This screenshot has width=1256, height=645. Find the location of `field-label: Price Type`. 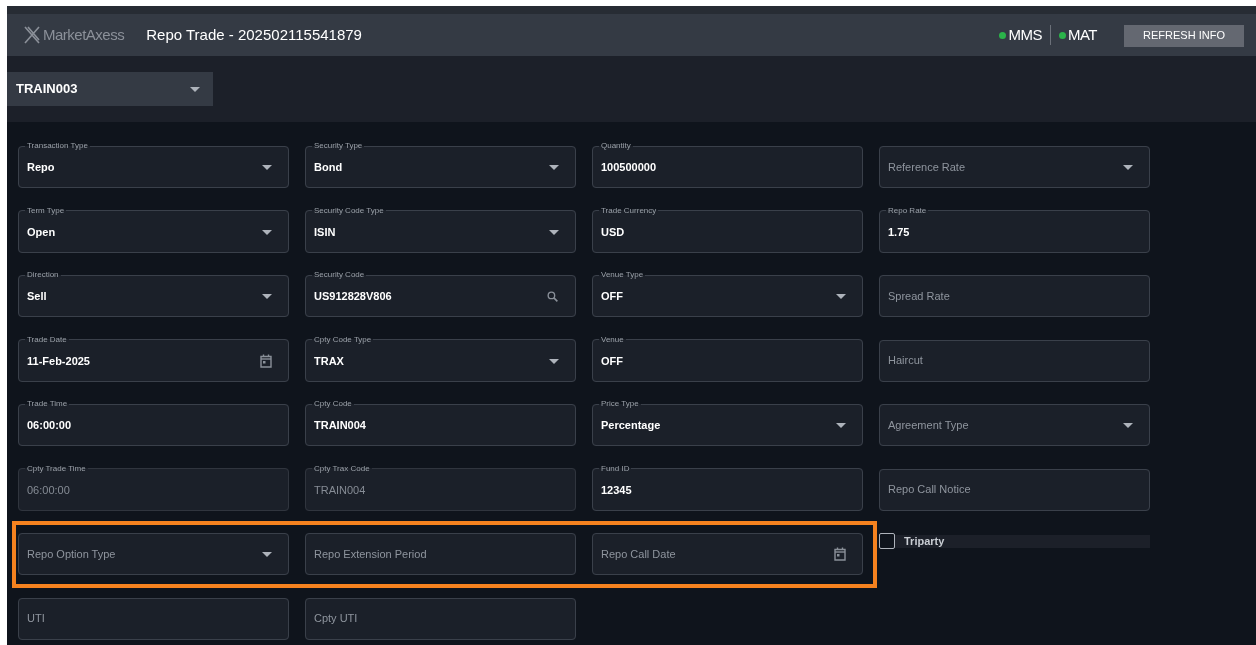

field-label: Price Type is located at coordinates (620, 404).